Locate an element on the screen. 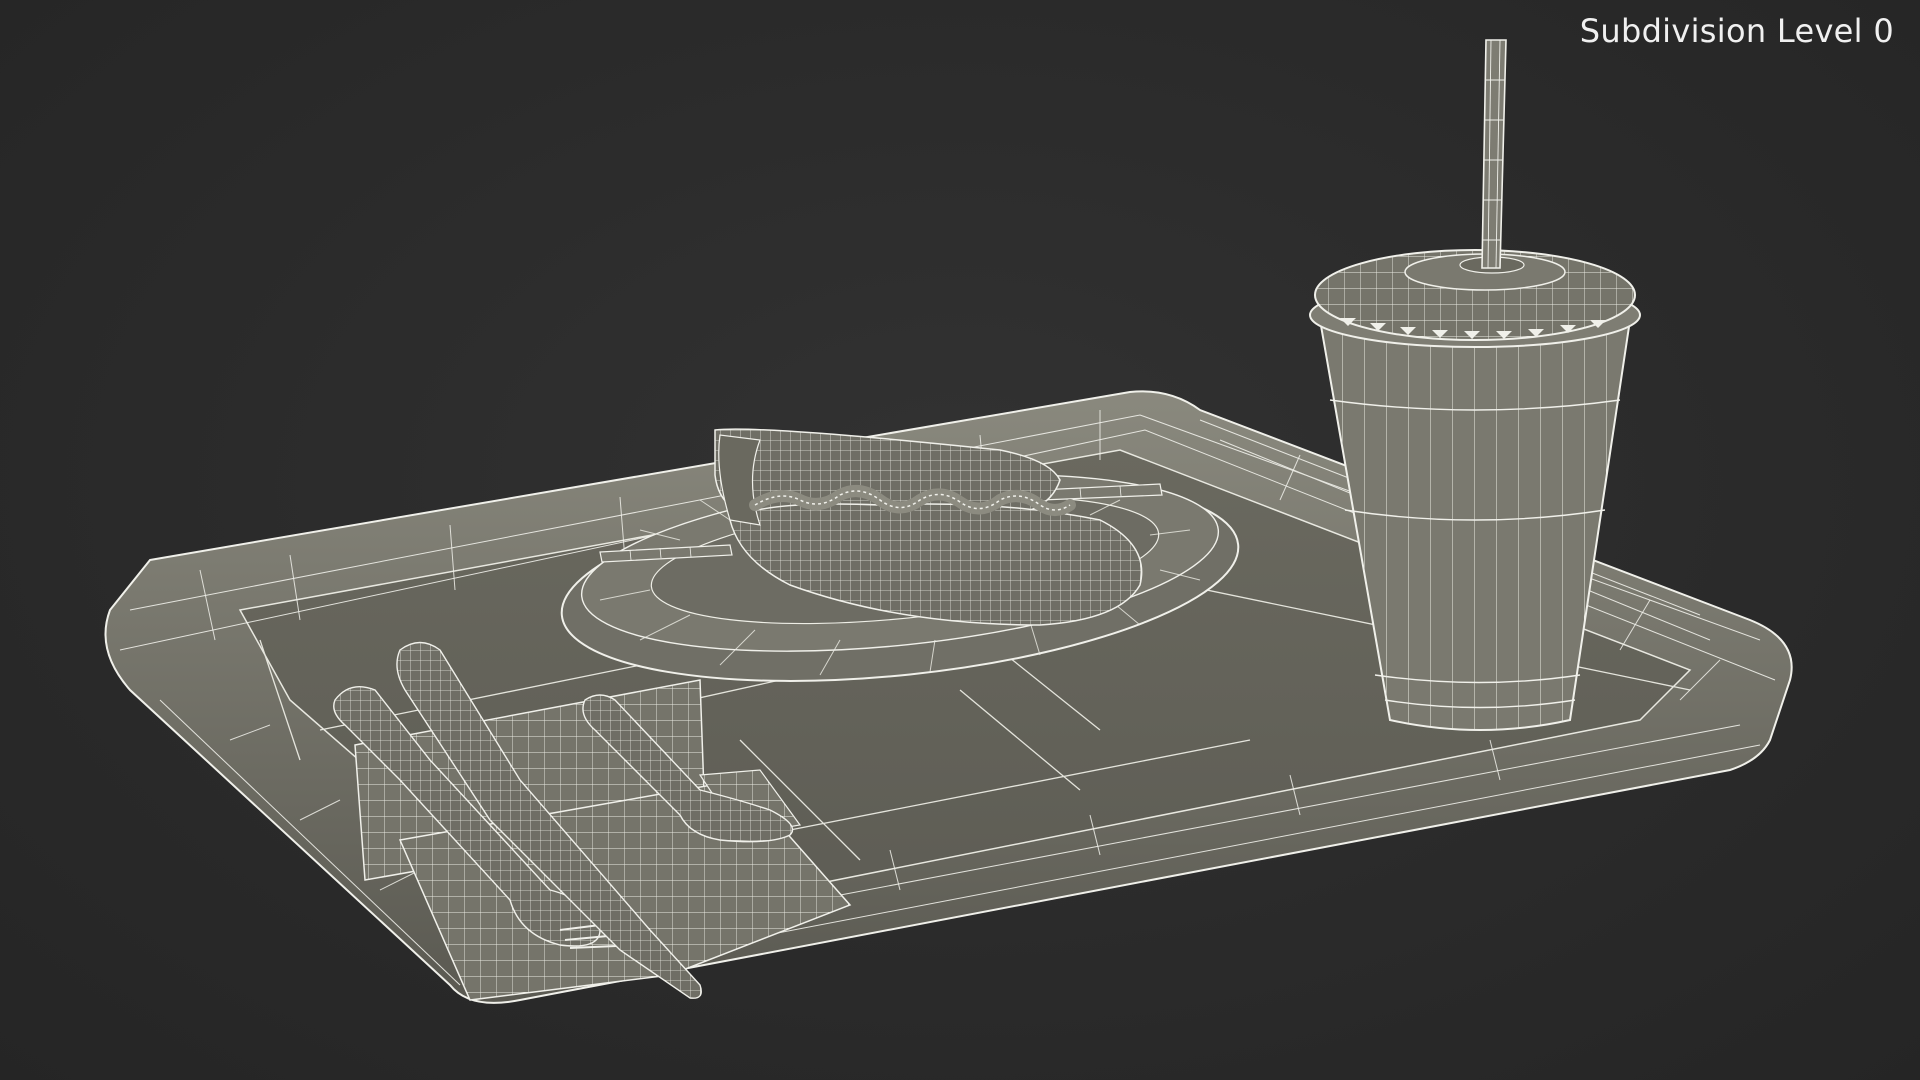 The width and height of the screenshot is (1920, 1080). straw is located at coordinates (1494, 154).